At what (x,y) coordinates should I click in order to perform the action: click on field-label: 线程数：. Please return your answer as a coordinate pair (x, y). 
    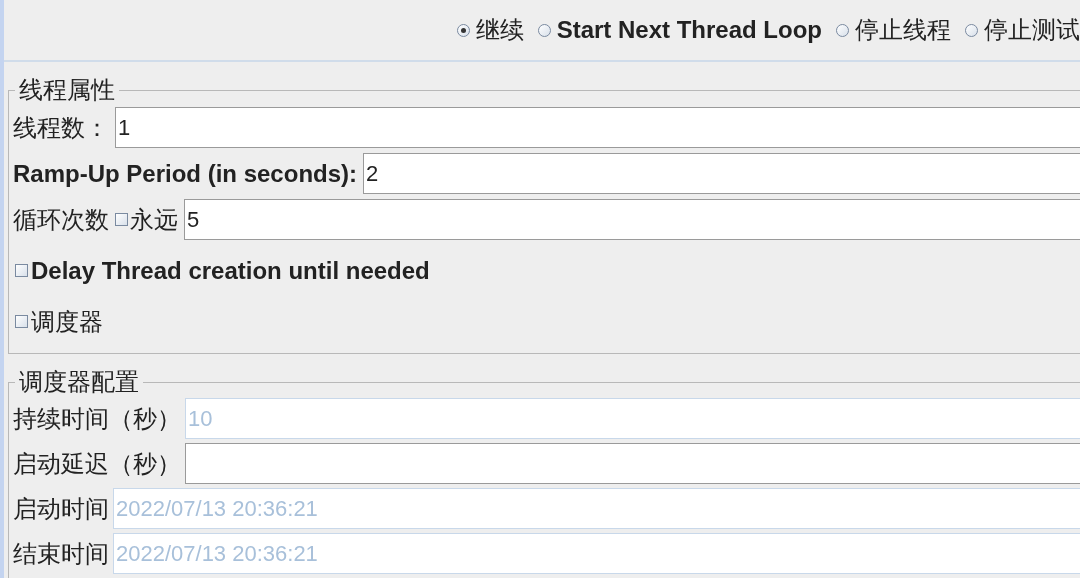
    Looking at the image, I should click on (61, 127).